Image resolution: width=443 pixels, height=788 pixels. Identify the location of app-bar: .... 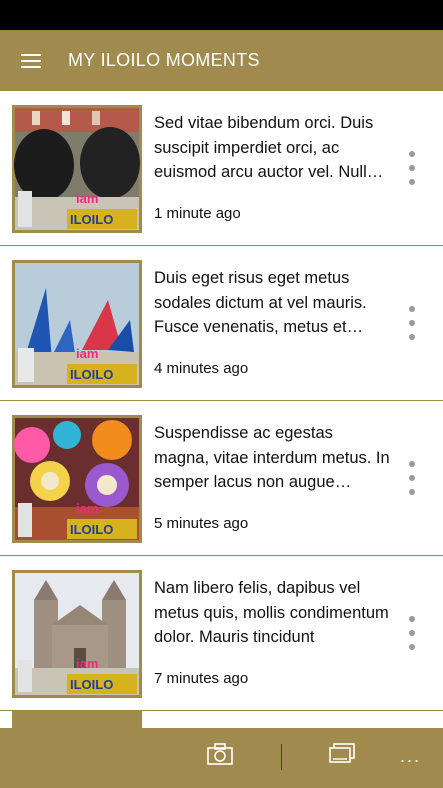
(221, 758).